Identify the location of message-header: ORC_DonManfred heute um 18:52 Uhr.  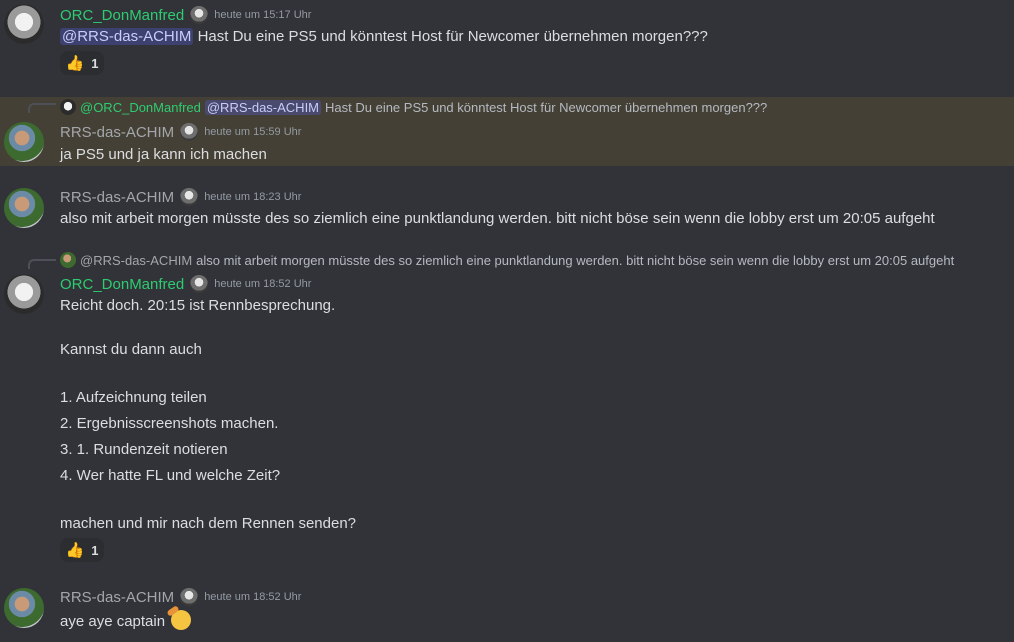
(185, 284).